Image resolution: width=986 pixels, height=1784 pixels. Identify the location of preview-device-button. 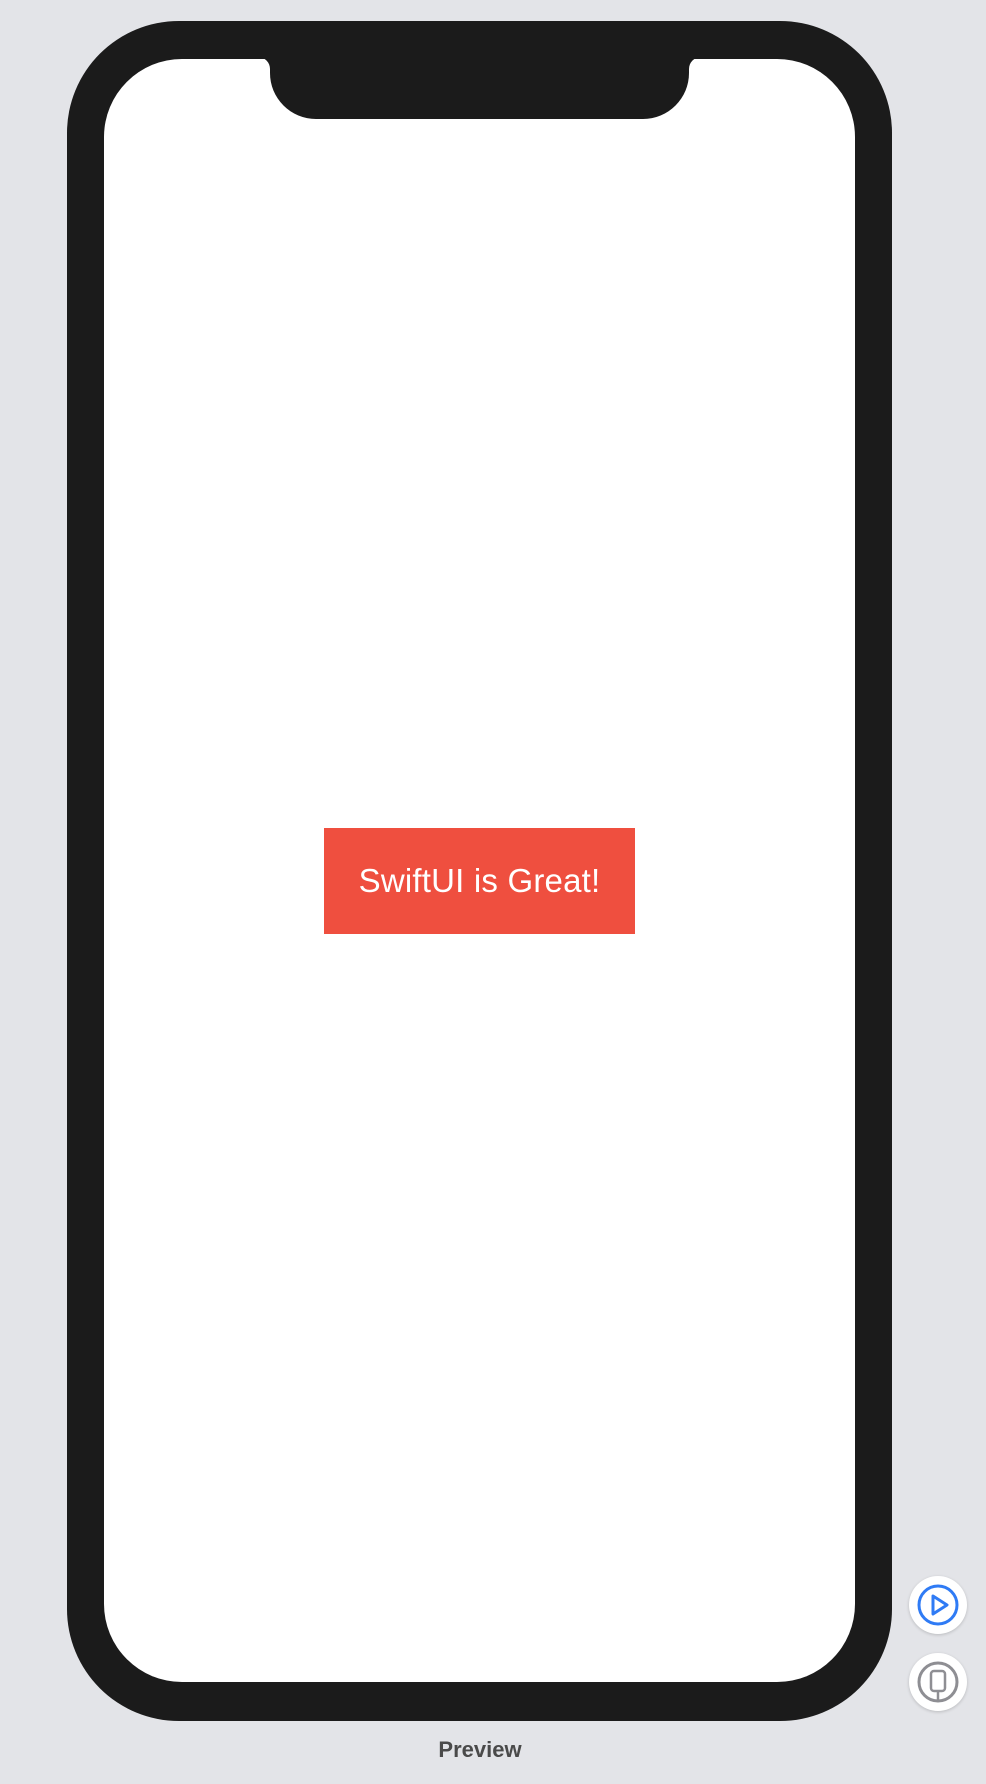
(938, 1682).